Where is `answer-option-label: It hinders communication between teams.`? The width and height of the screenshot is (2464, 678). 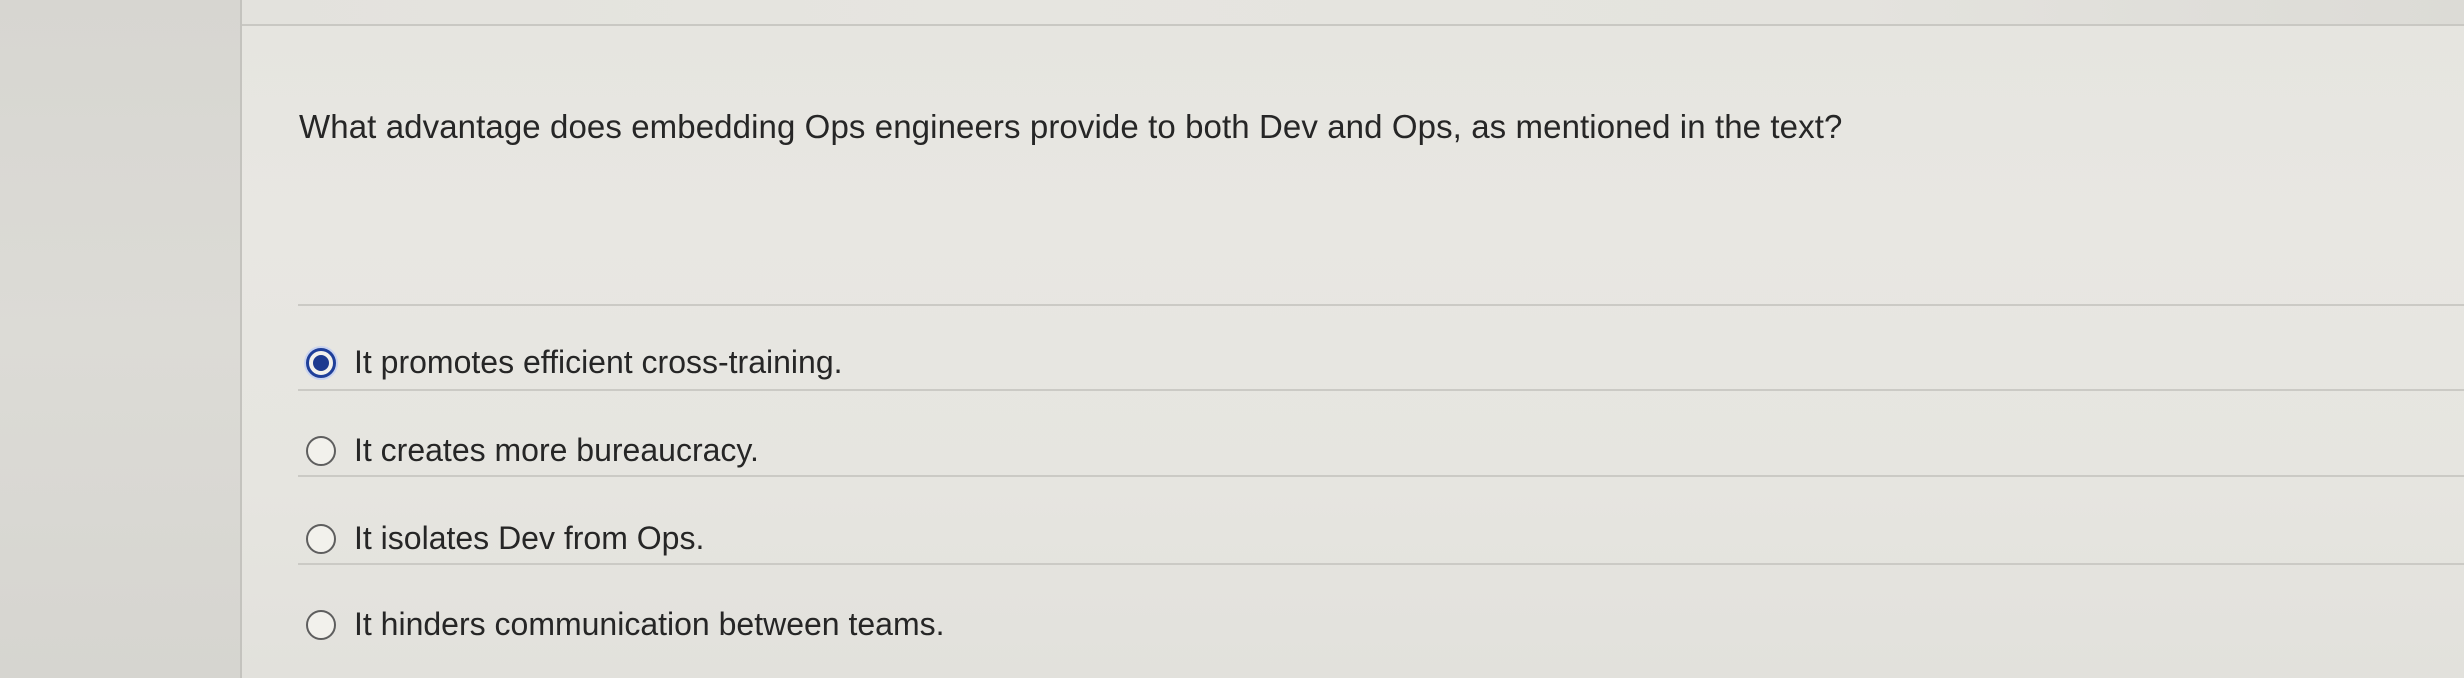
answer-option-label: It hinders communication between teams. is located at coordinates (649, 624).